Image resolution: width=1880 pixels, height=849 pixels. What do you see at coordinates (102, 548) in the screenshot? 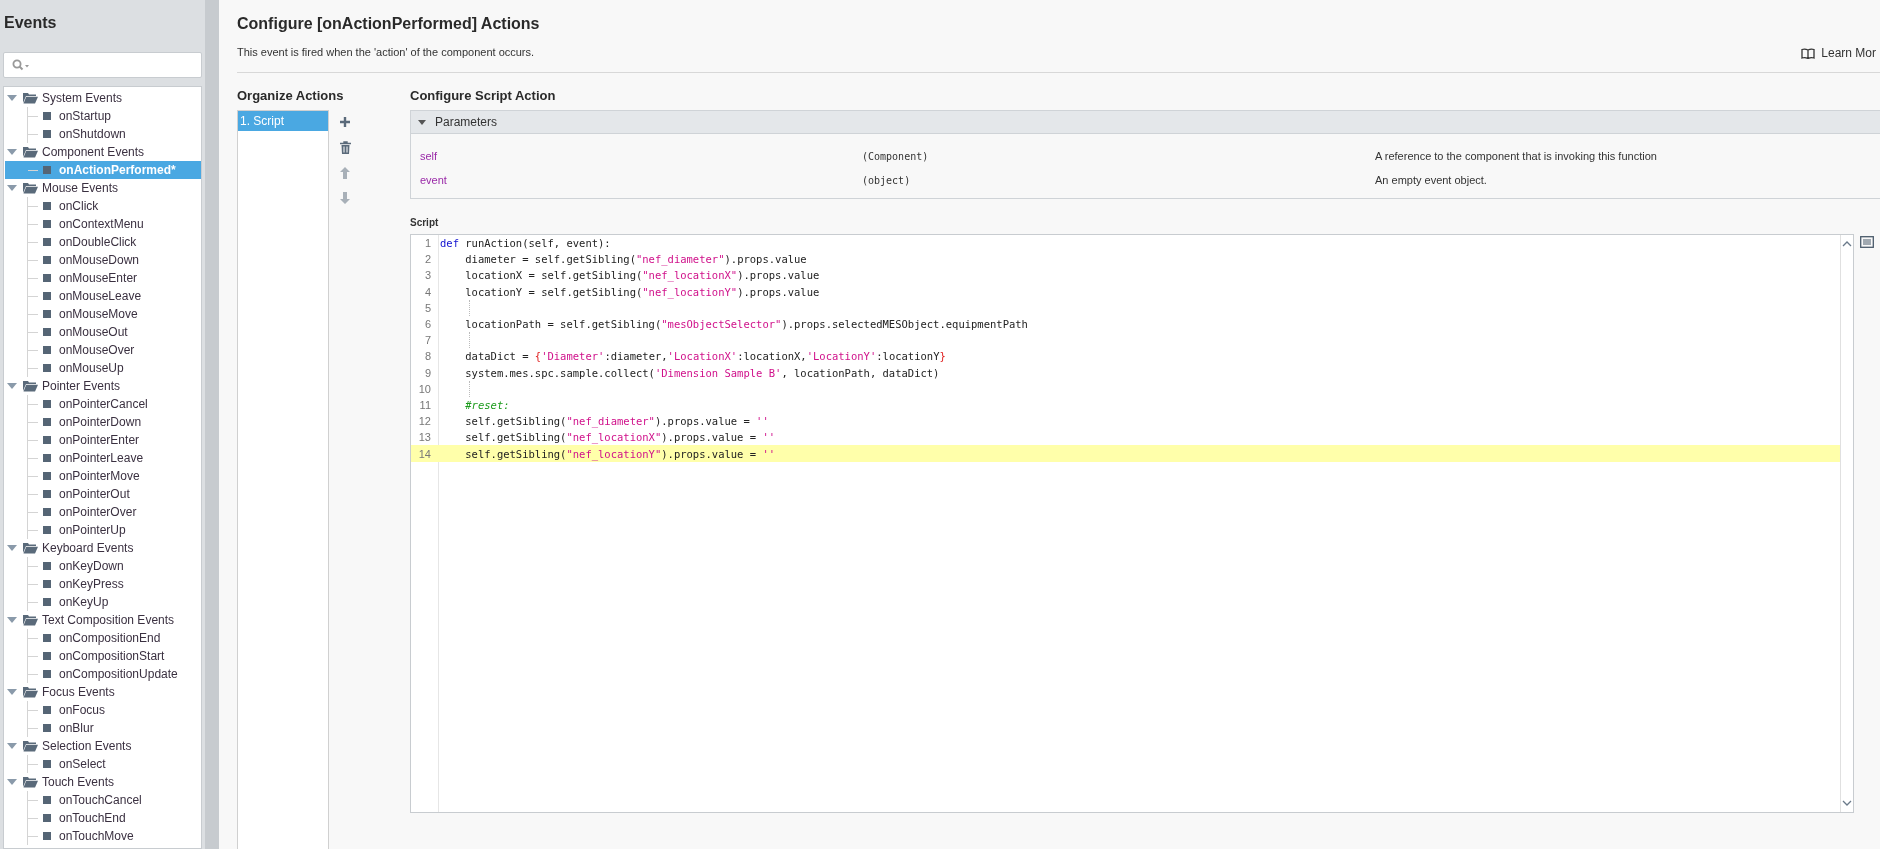
I see `tree-group: Keyboard Events` at bounding box center [102, 548].